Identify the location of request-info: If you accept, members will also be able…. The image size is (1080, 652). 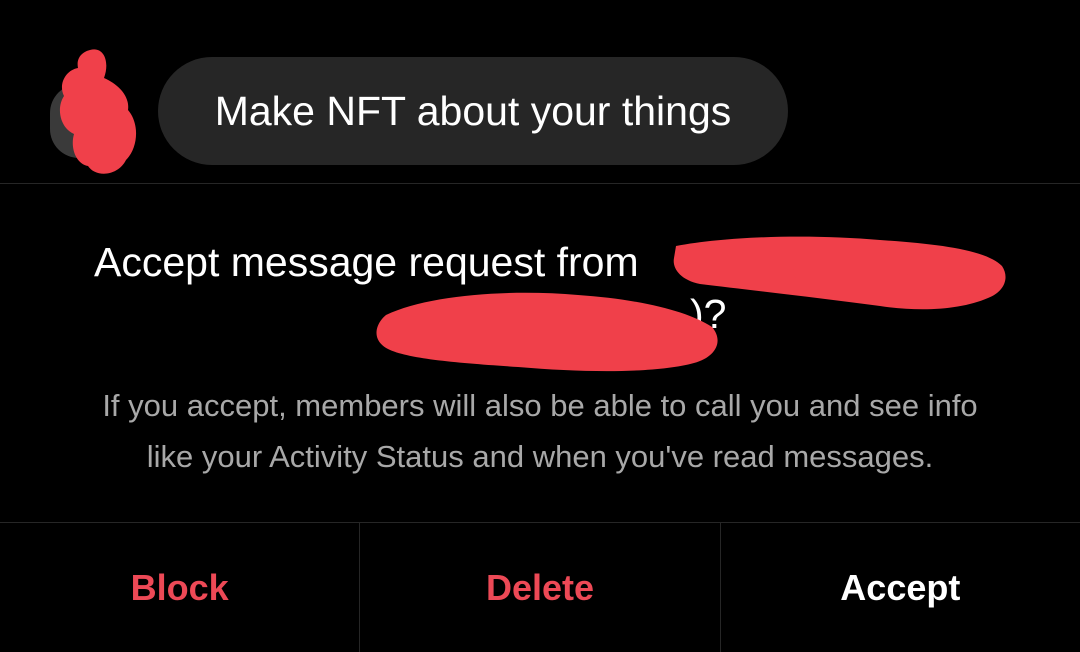
(540, 431).